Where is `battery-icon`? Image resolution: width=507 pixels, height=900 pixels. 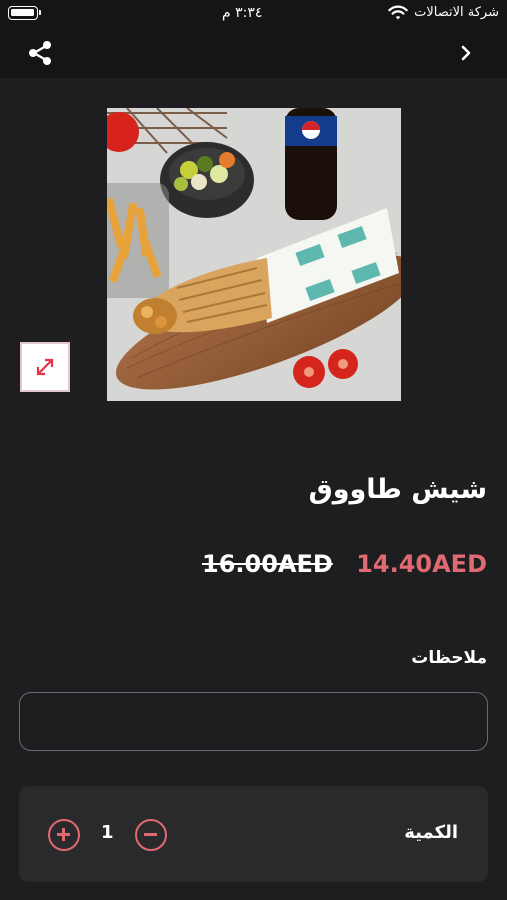 battery-icon is located at coordinates (24, 13).